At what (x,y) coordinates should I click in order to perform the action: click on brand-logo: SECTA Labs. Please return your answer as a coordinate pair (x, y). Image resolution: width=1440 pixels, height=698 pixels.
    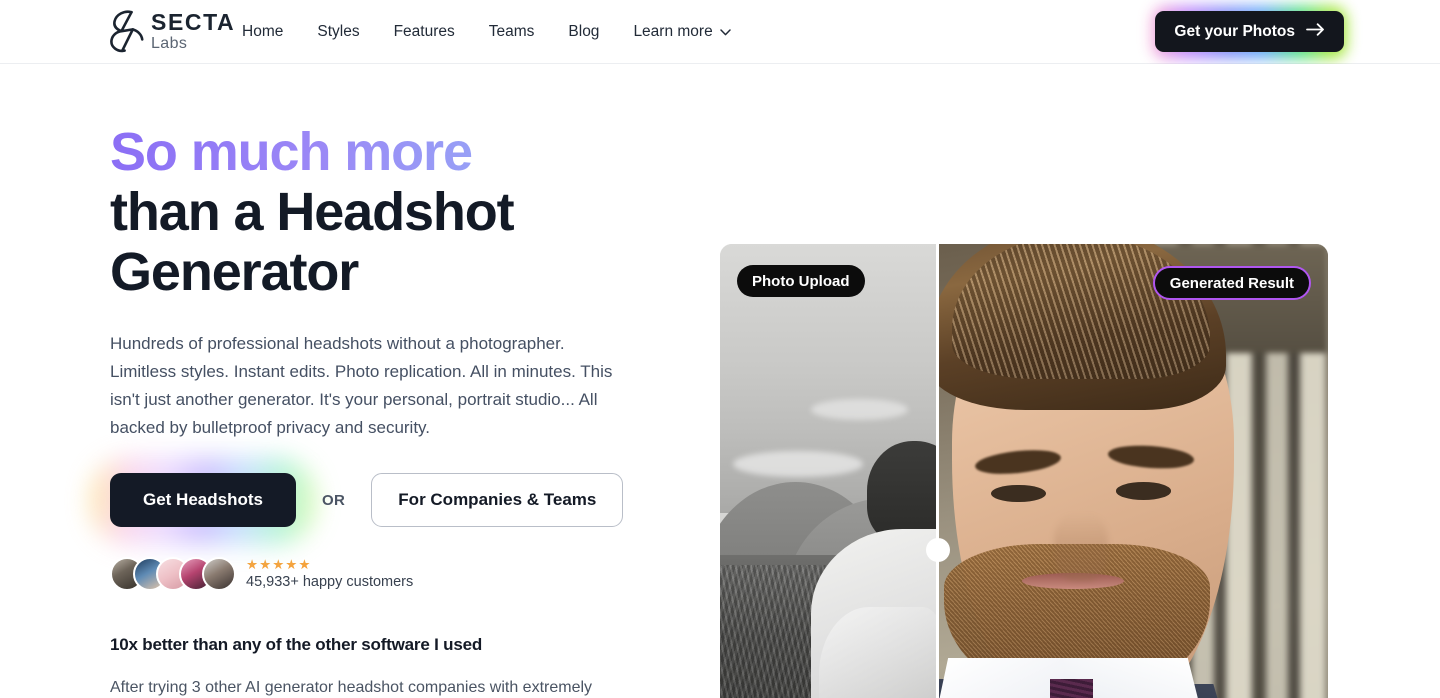
    Looking at the image, I should click on (172, 31).